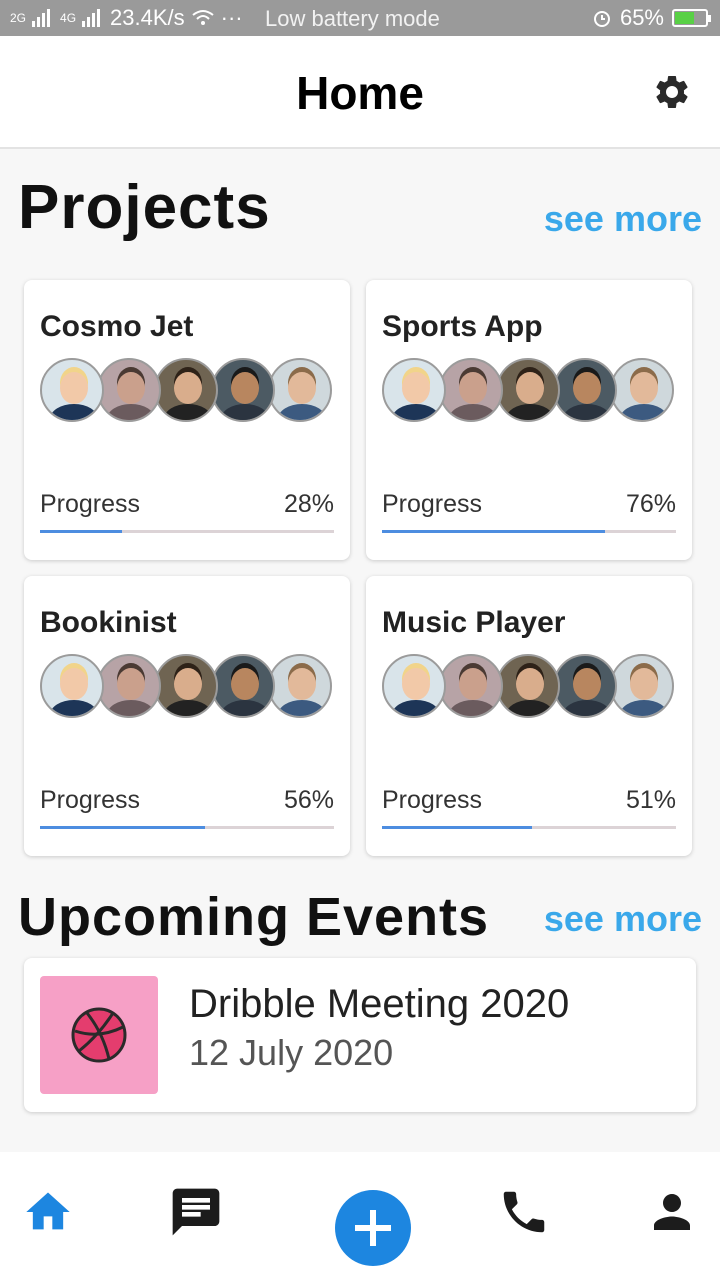 The height and width of the screenshot is (1280, 720). What do you see at coordinates (108, 622) in the screenshot?
I see `project-name: Bookinist` at bounding box center [108, 622].